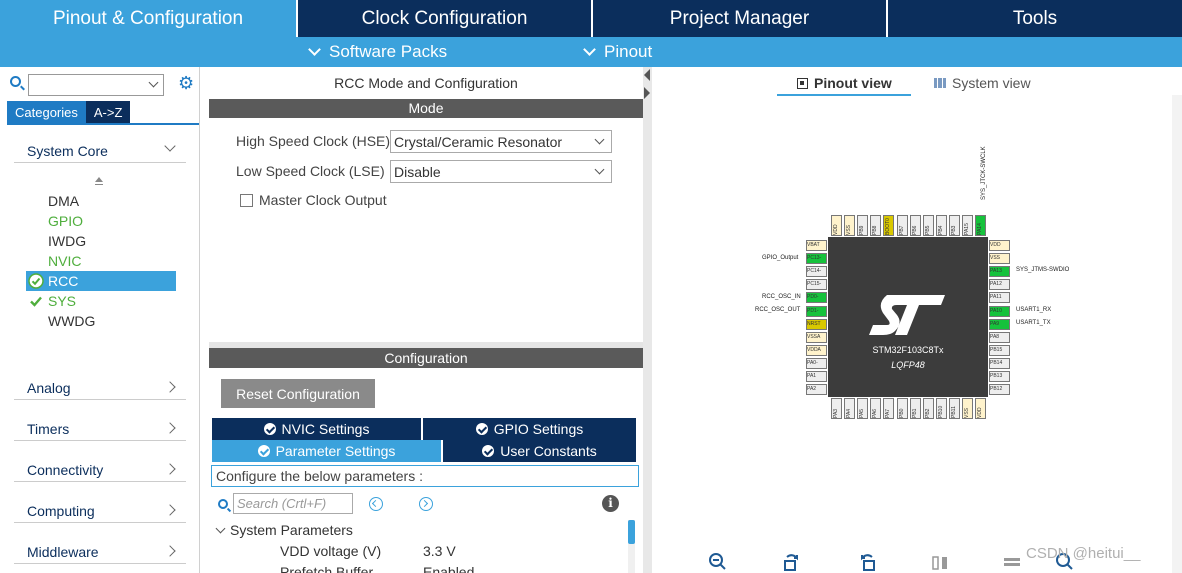 Image resolution: width=1182 pixels, height=573 pixels. What do you see at coordinates (100, 388) in the screenshot?
I see `group-analog: Analog` at bounding box center [100, 388].